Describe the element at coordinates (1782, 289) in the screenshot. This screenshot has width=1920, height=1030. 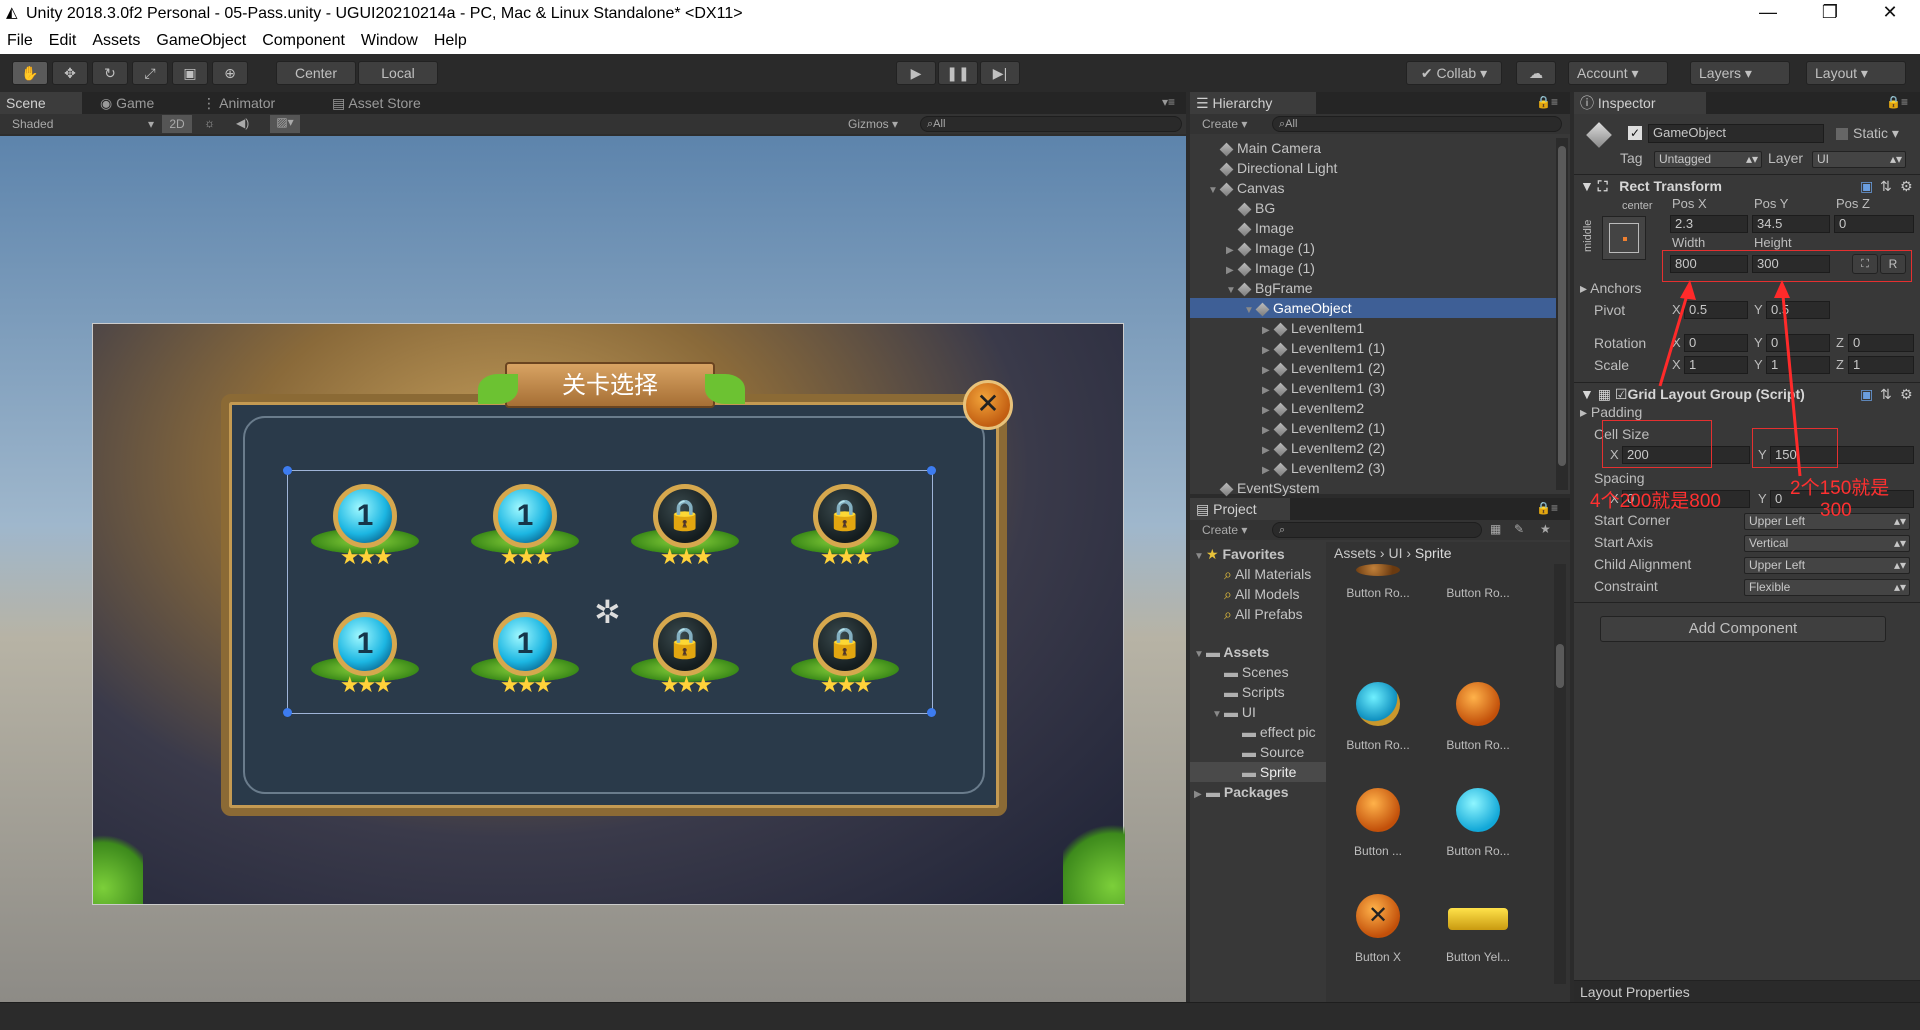
I see `arrow-head-height` at that location.